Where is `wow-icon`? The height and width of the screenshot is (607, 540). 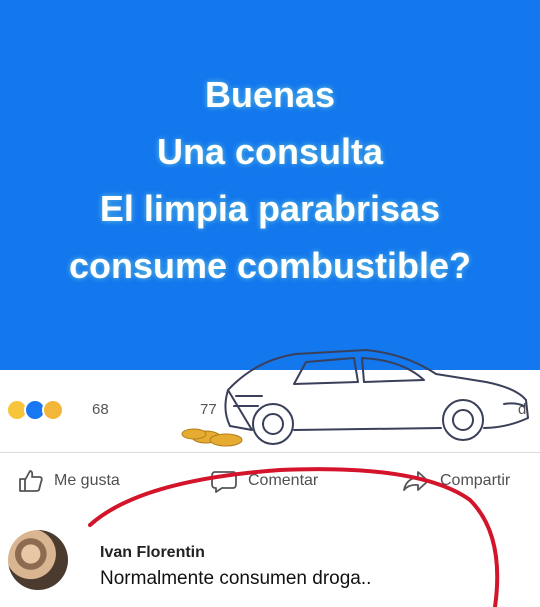 wow-icon is located at coordinates (53, 410).